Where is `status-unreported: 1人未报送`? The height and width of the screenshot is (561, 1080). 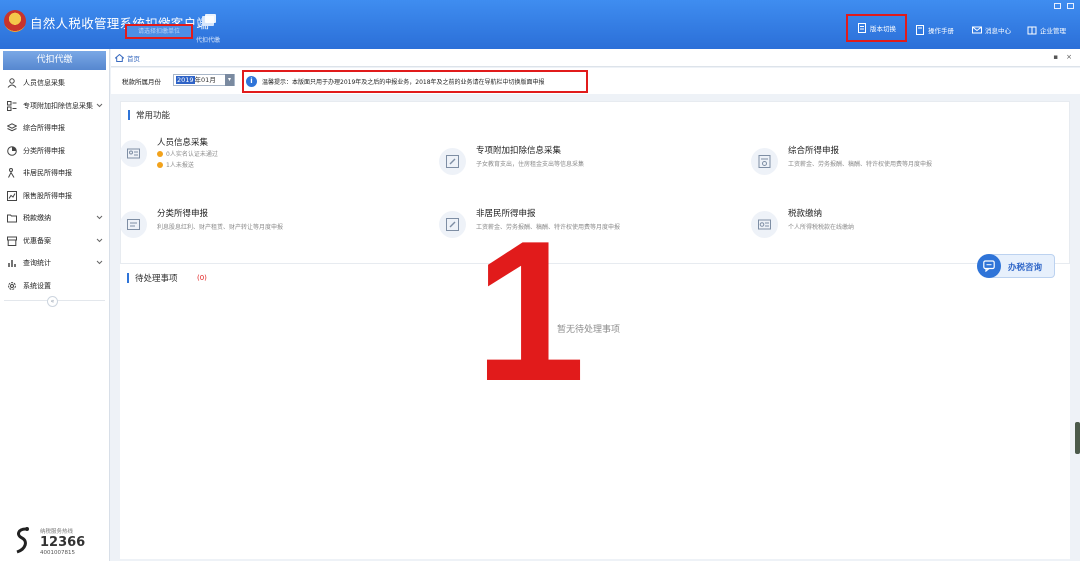 status-unreported: 1人未报送 is located at coordinates (175, 164).